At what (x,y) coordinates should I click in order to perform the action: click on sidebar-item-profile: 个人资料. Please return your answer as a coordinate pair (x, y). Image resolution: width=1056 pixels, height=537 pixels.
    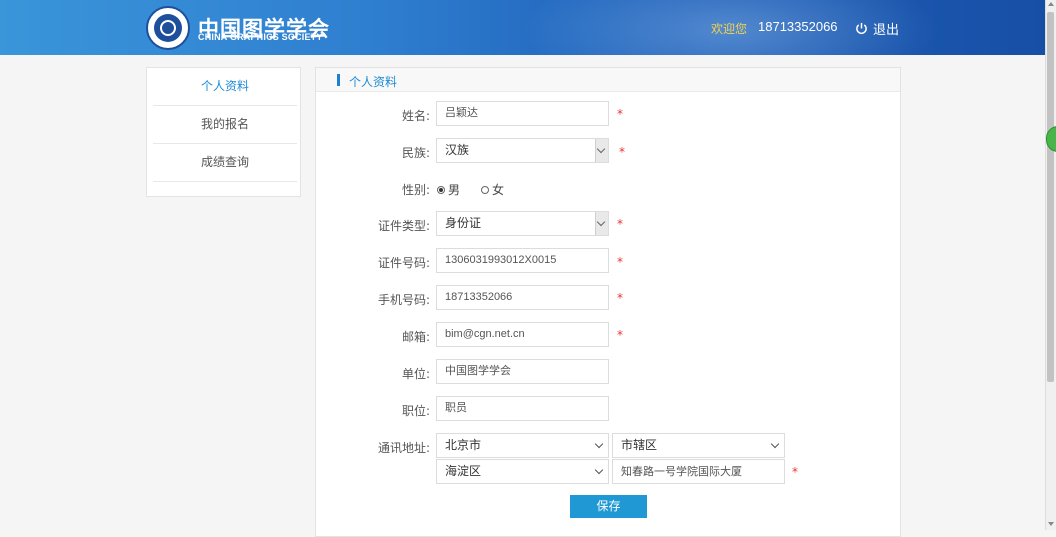
    Looking at the image, I should click on (225, 87).